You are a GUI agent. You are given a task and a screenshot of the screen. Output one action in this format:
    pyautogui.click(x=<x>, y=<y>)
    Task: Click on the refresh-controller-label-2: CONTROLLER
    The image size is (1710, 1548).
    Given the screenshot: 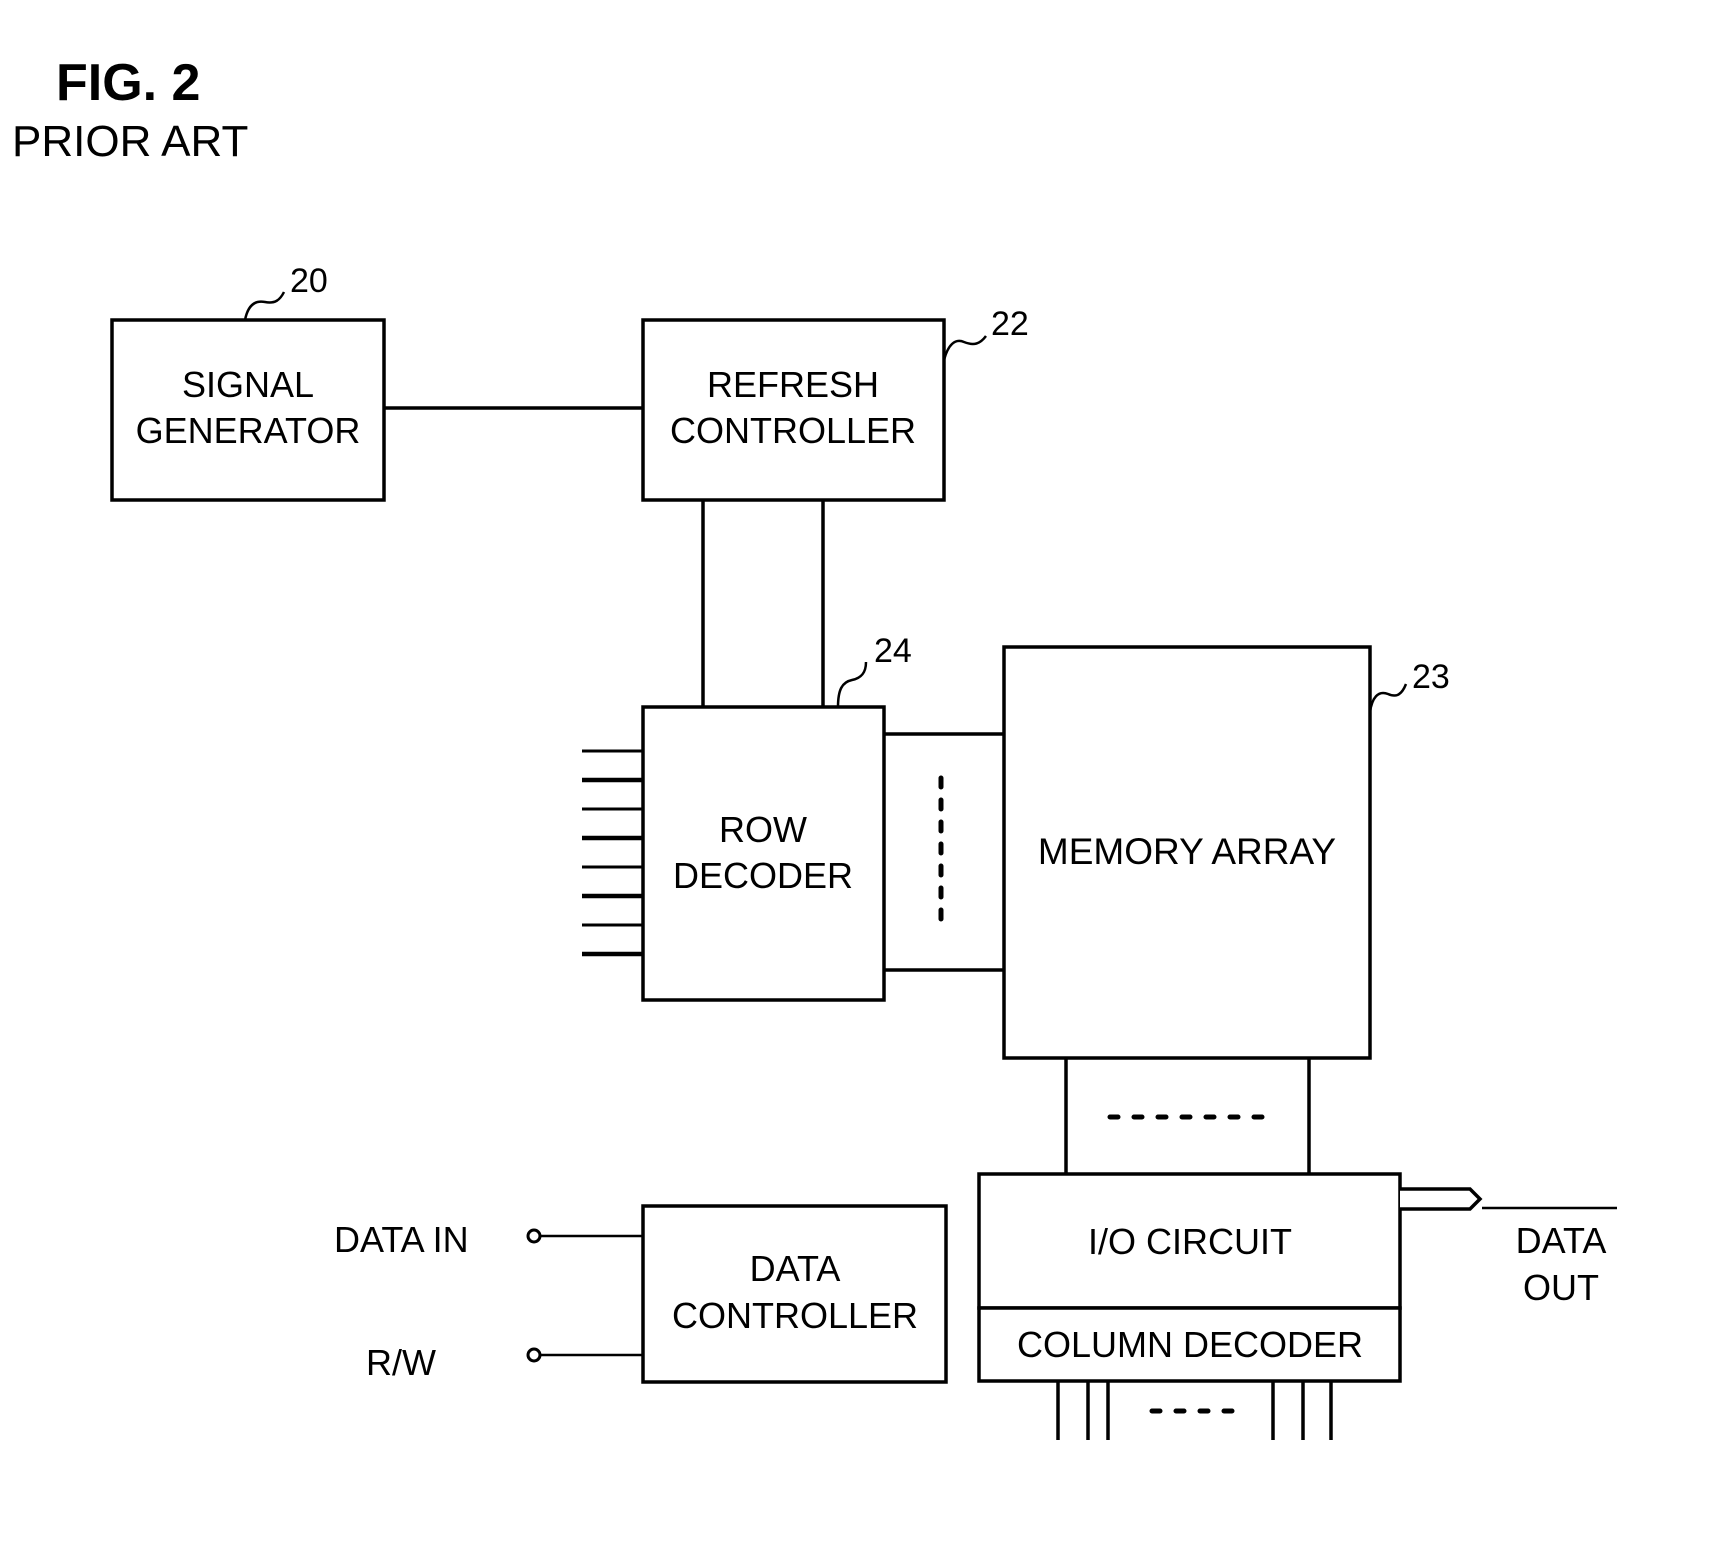 What is the action you would take?
    pyautogui.click(x=793, y=430)
    